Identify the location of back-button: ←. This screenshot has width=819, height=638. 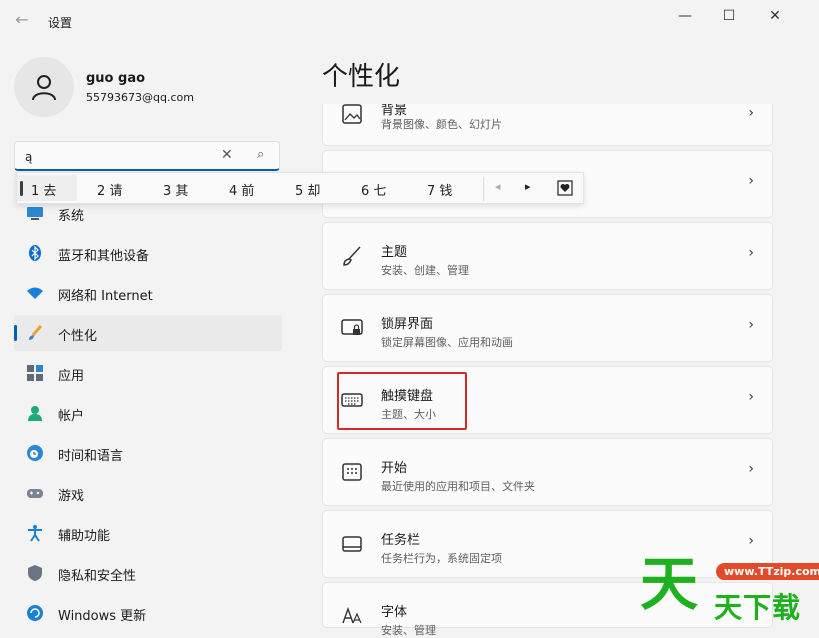
(22, 20).